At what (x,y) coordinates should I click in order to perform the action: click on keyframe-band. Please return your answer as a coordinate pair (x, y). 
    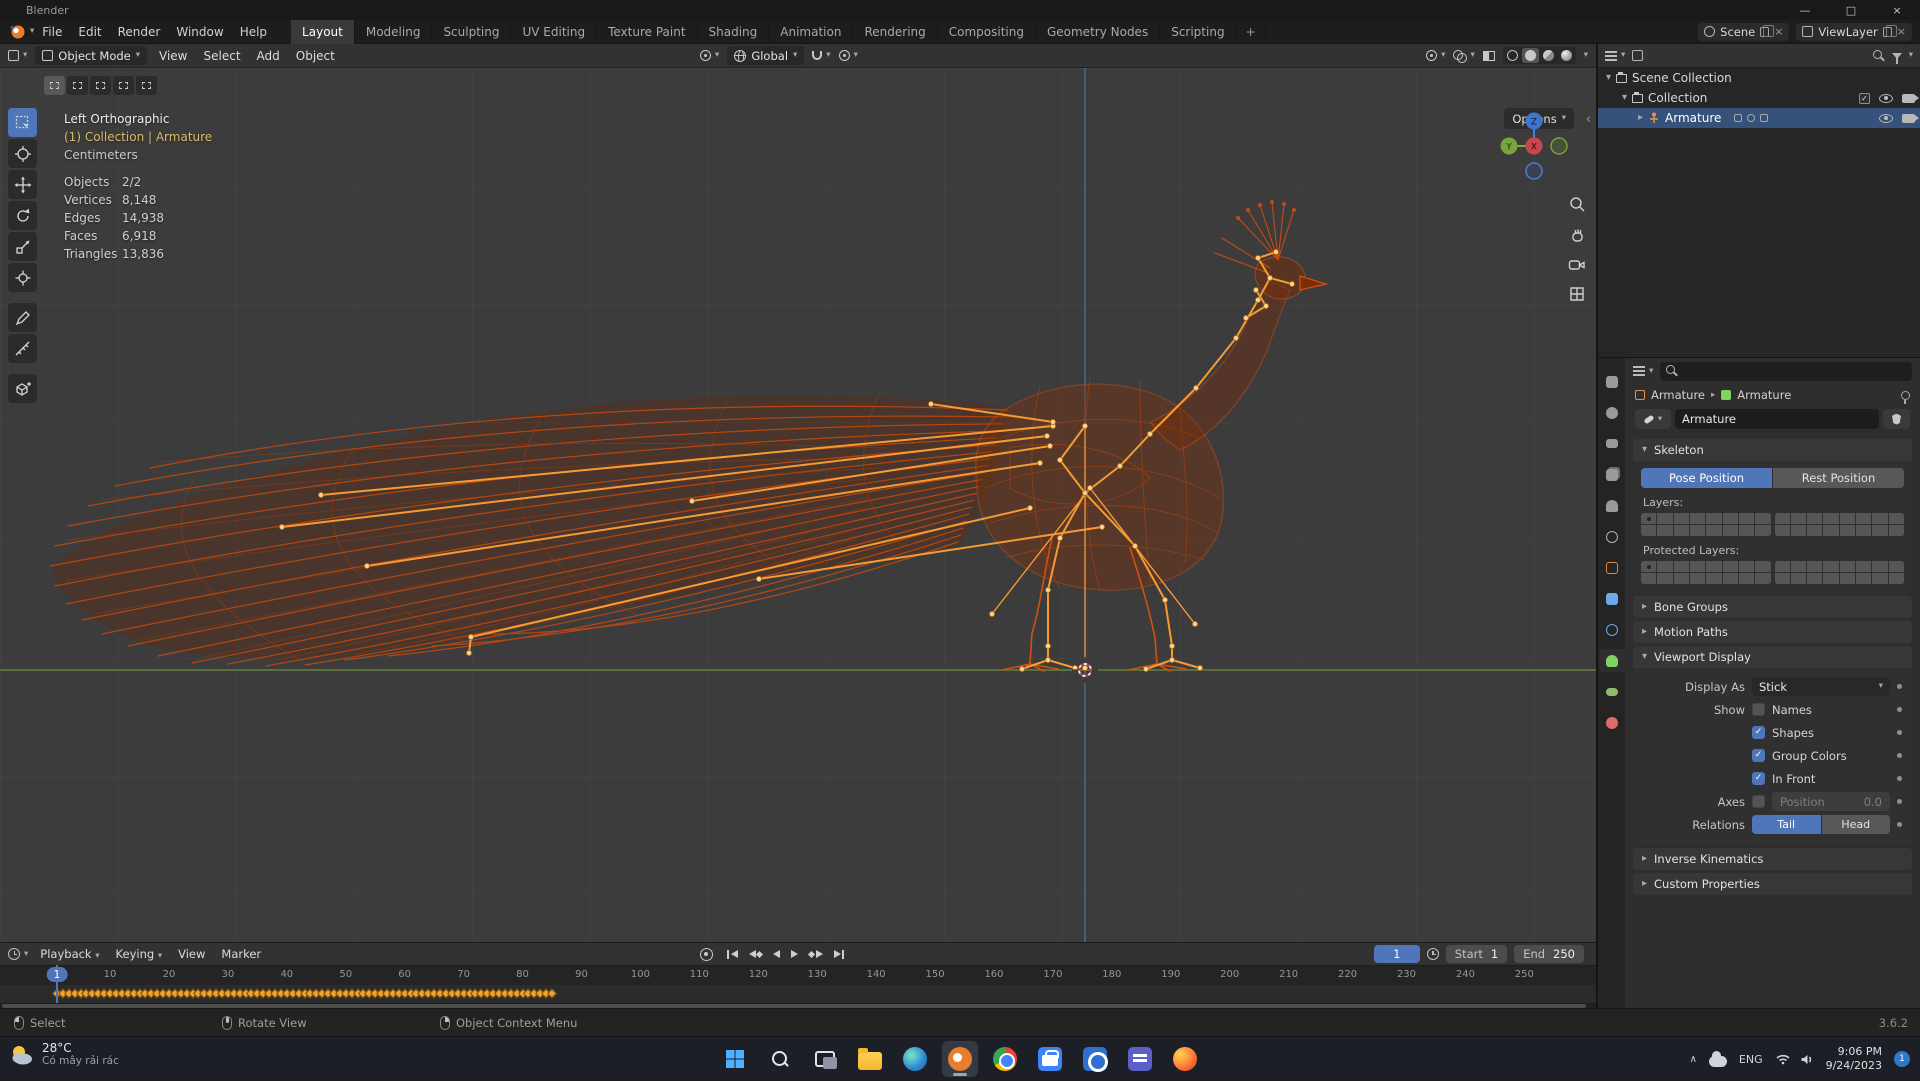
    Looking at the image, I should click on (798, 994).